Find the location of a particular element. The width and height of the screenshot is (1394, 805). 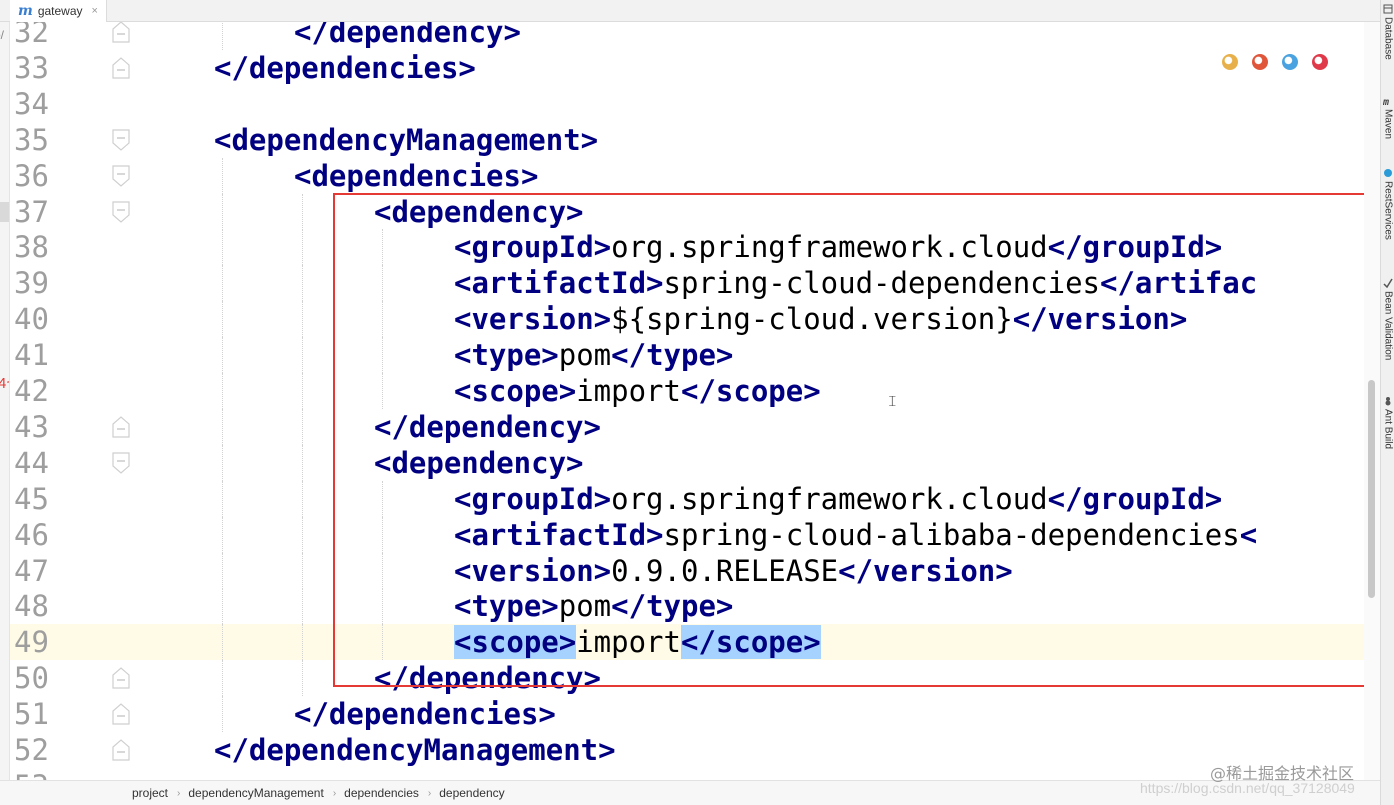

breadcrumb-item: dependency is located at coordinates (471, 793).